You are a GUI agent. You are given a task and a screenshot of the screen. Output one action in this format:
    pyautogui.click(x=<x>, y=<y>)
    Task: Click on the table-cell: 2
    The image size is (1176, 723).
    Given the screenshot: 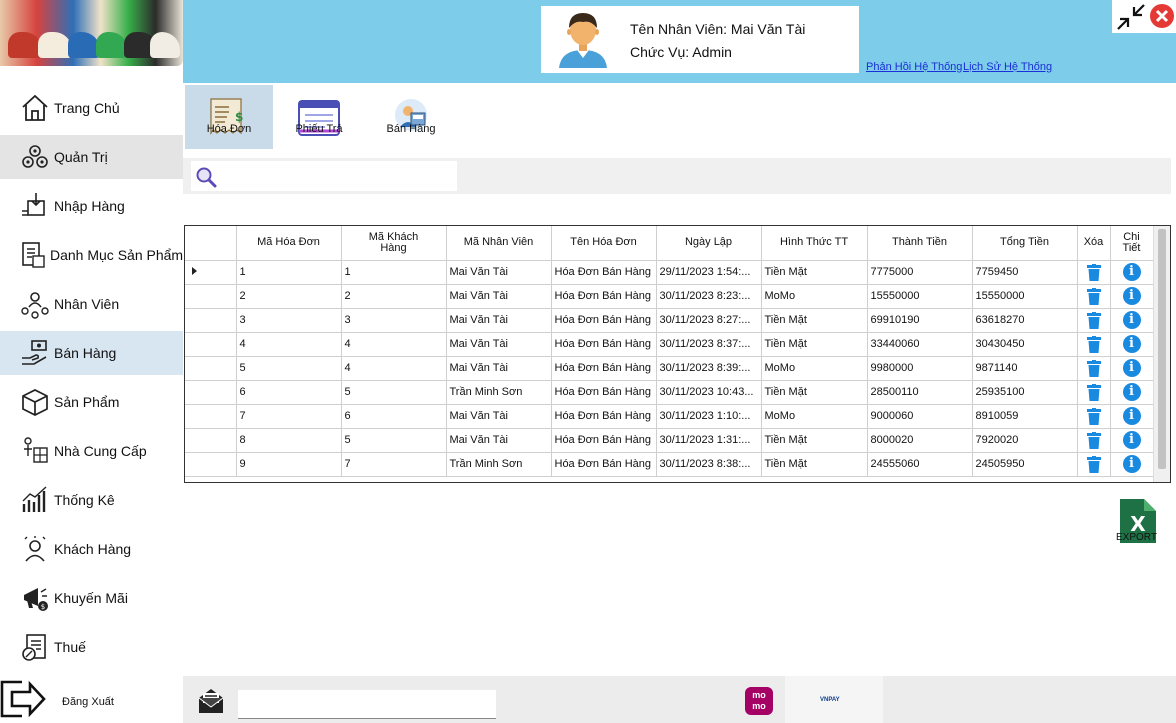 What is the action you would take?
    pyautogui.click(x=289, y=296)
    